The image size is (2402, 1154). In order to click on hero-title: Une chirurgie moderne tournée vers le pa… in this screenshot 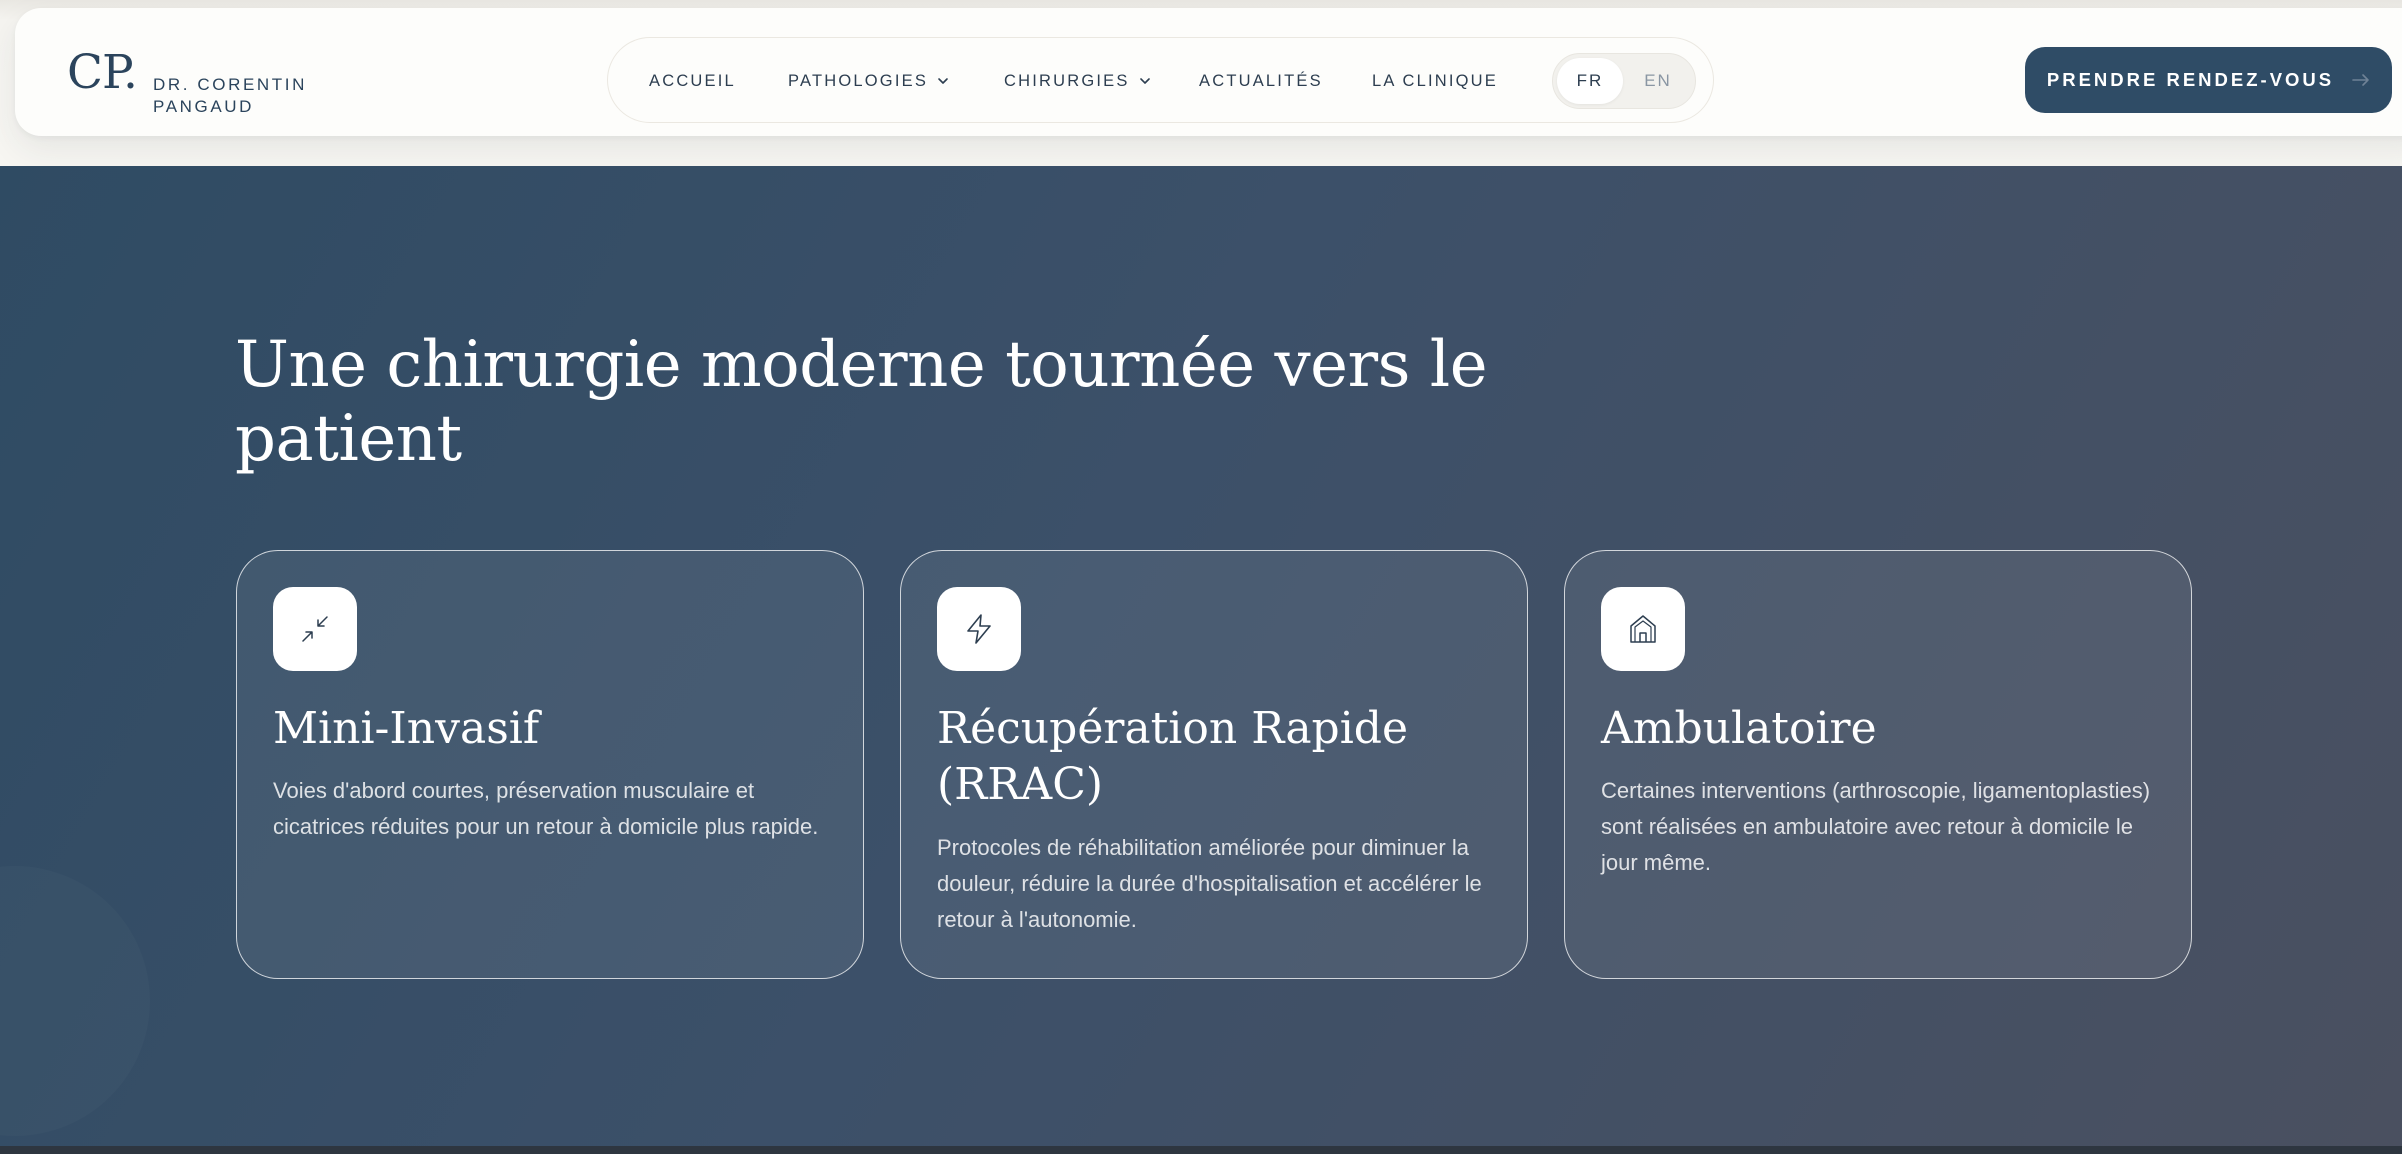, I will do `click(861, 402)`.